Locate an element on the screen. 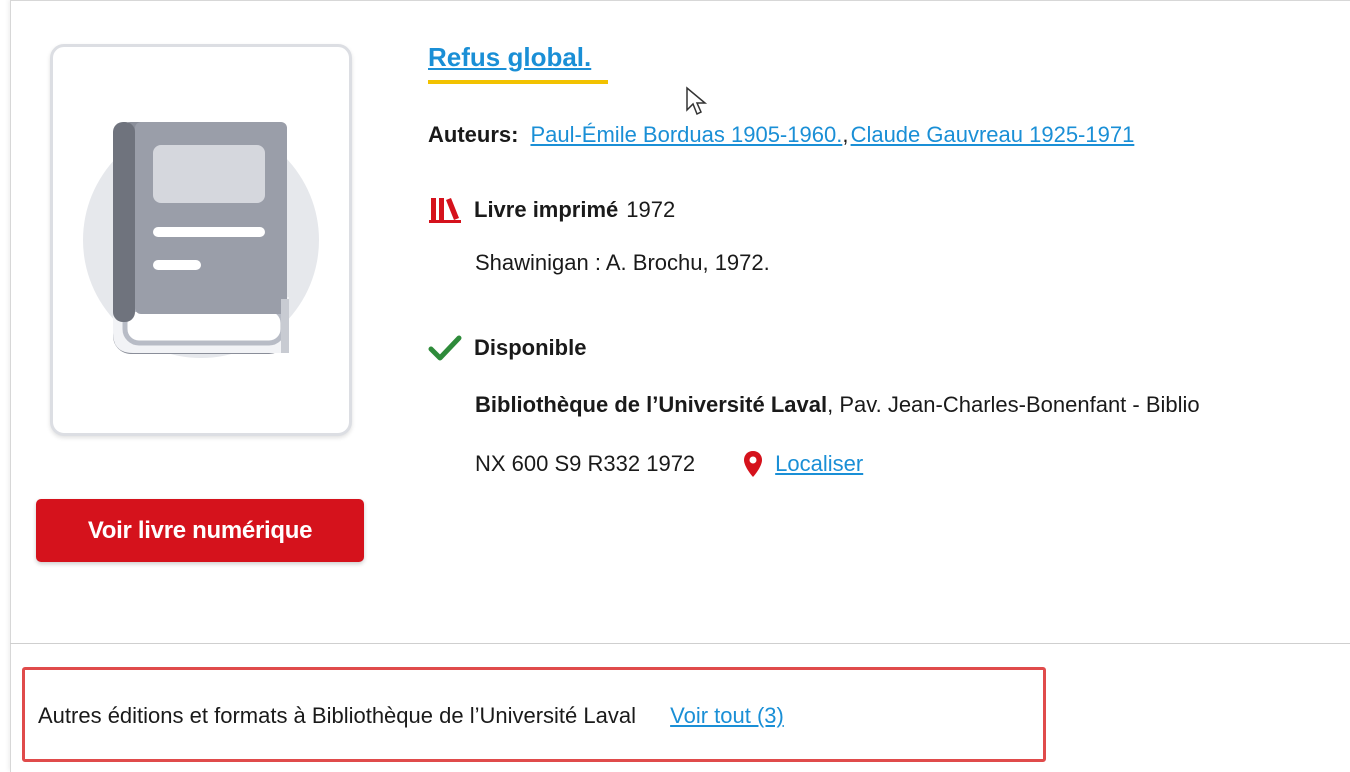 This screenshot has width=1350, height=772. author-link: Claude Gauvreau 1925-1971 is located at coordinates (993, 134).